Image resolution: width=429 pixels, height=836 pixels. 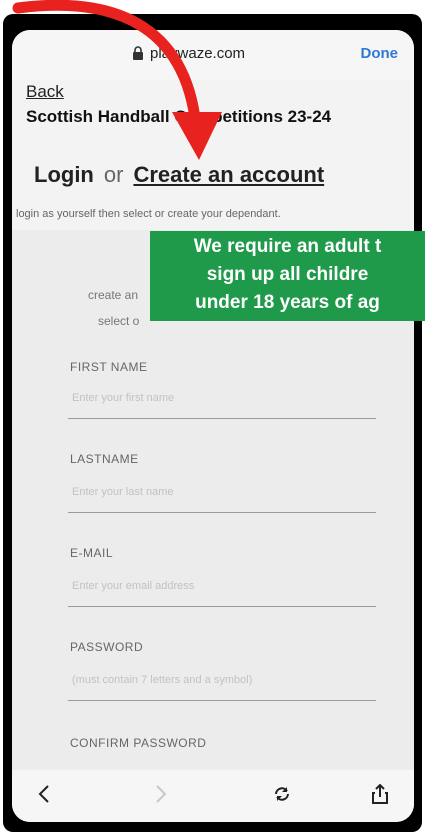 What do you see at coordinates (117, 80) in the screenshot?
I see `red-arrow-annotation` at bounding box center [117, 80].